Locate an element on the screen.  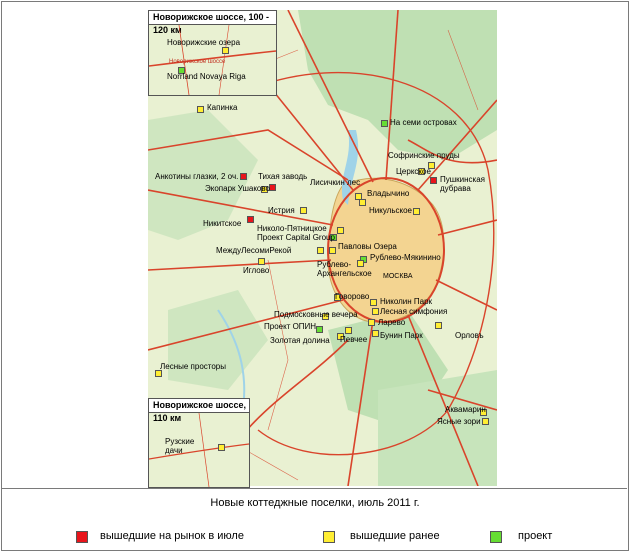
label-inset-top-1: Norrland Novaya Riga is located at coordinates (206, 76).